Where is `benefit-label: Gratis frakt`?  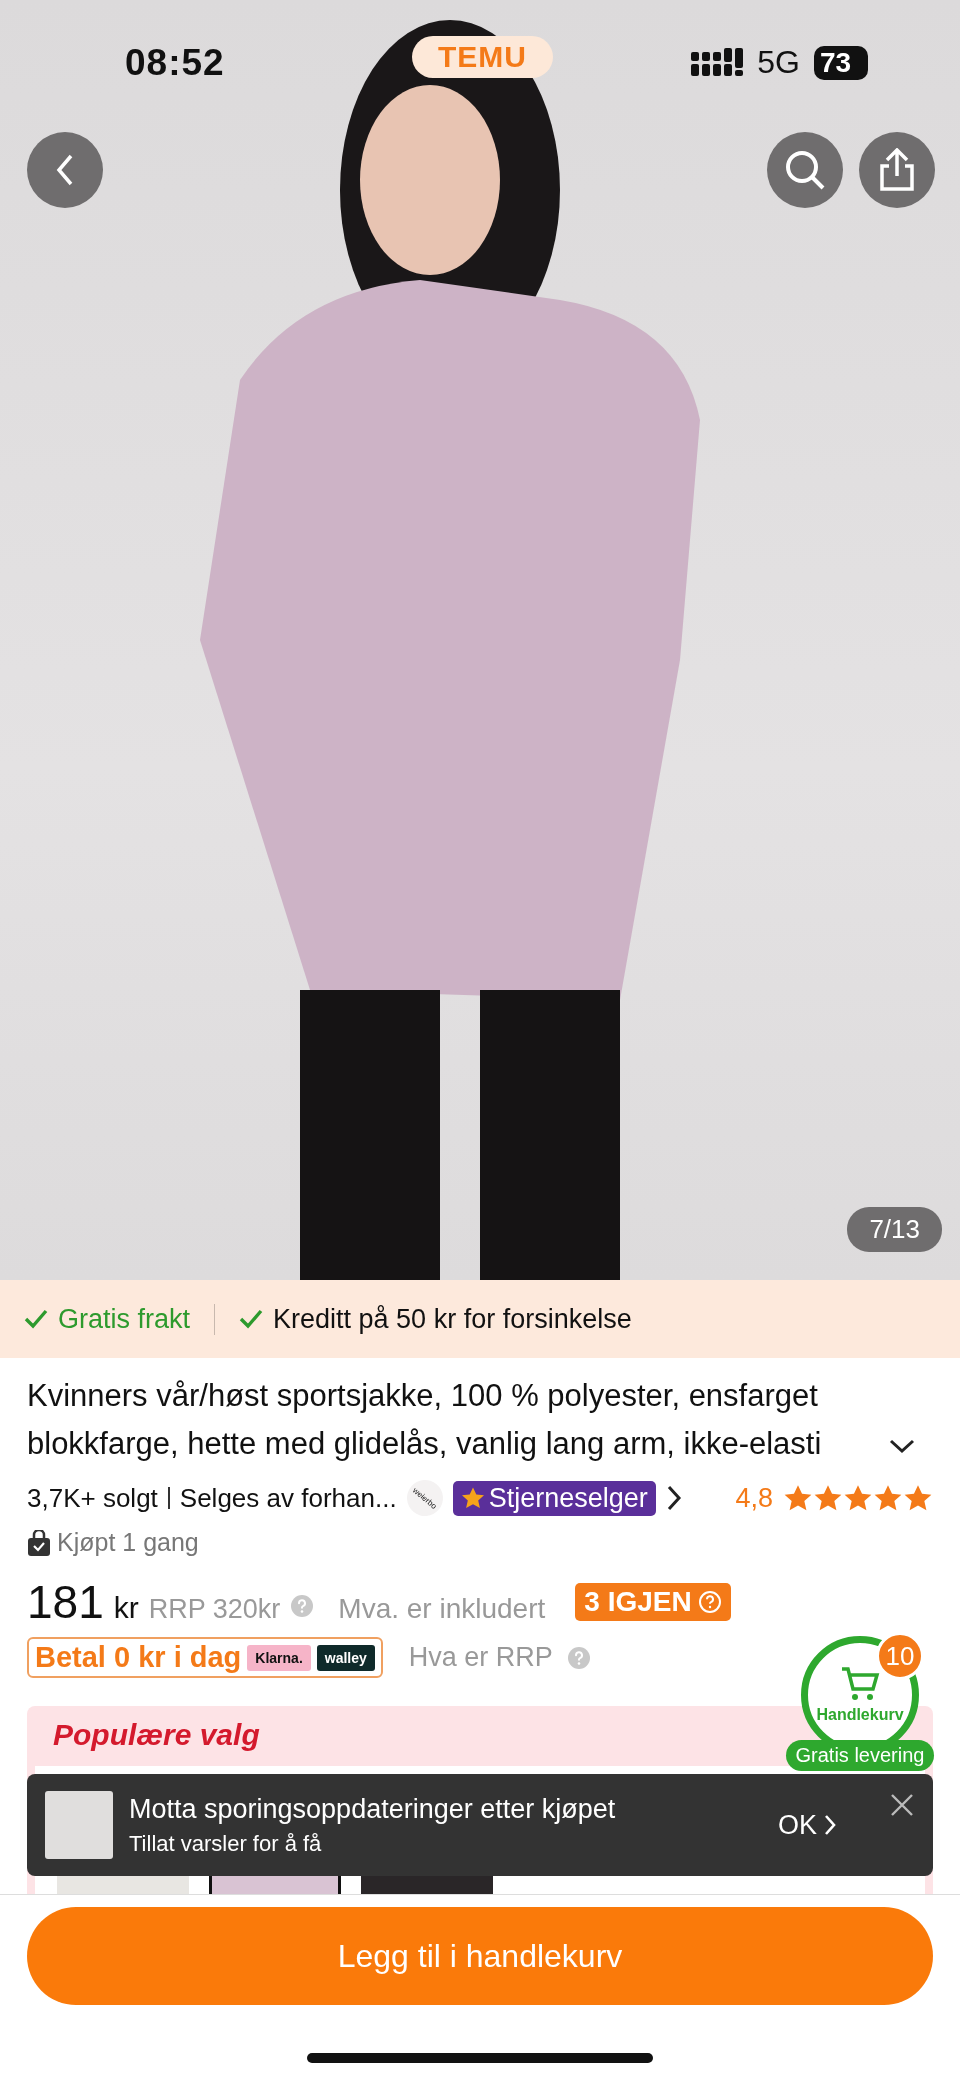 benefit-label: Gratis frakt is located at coordinates (124, 1319).